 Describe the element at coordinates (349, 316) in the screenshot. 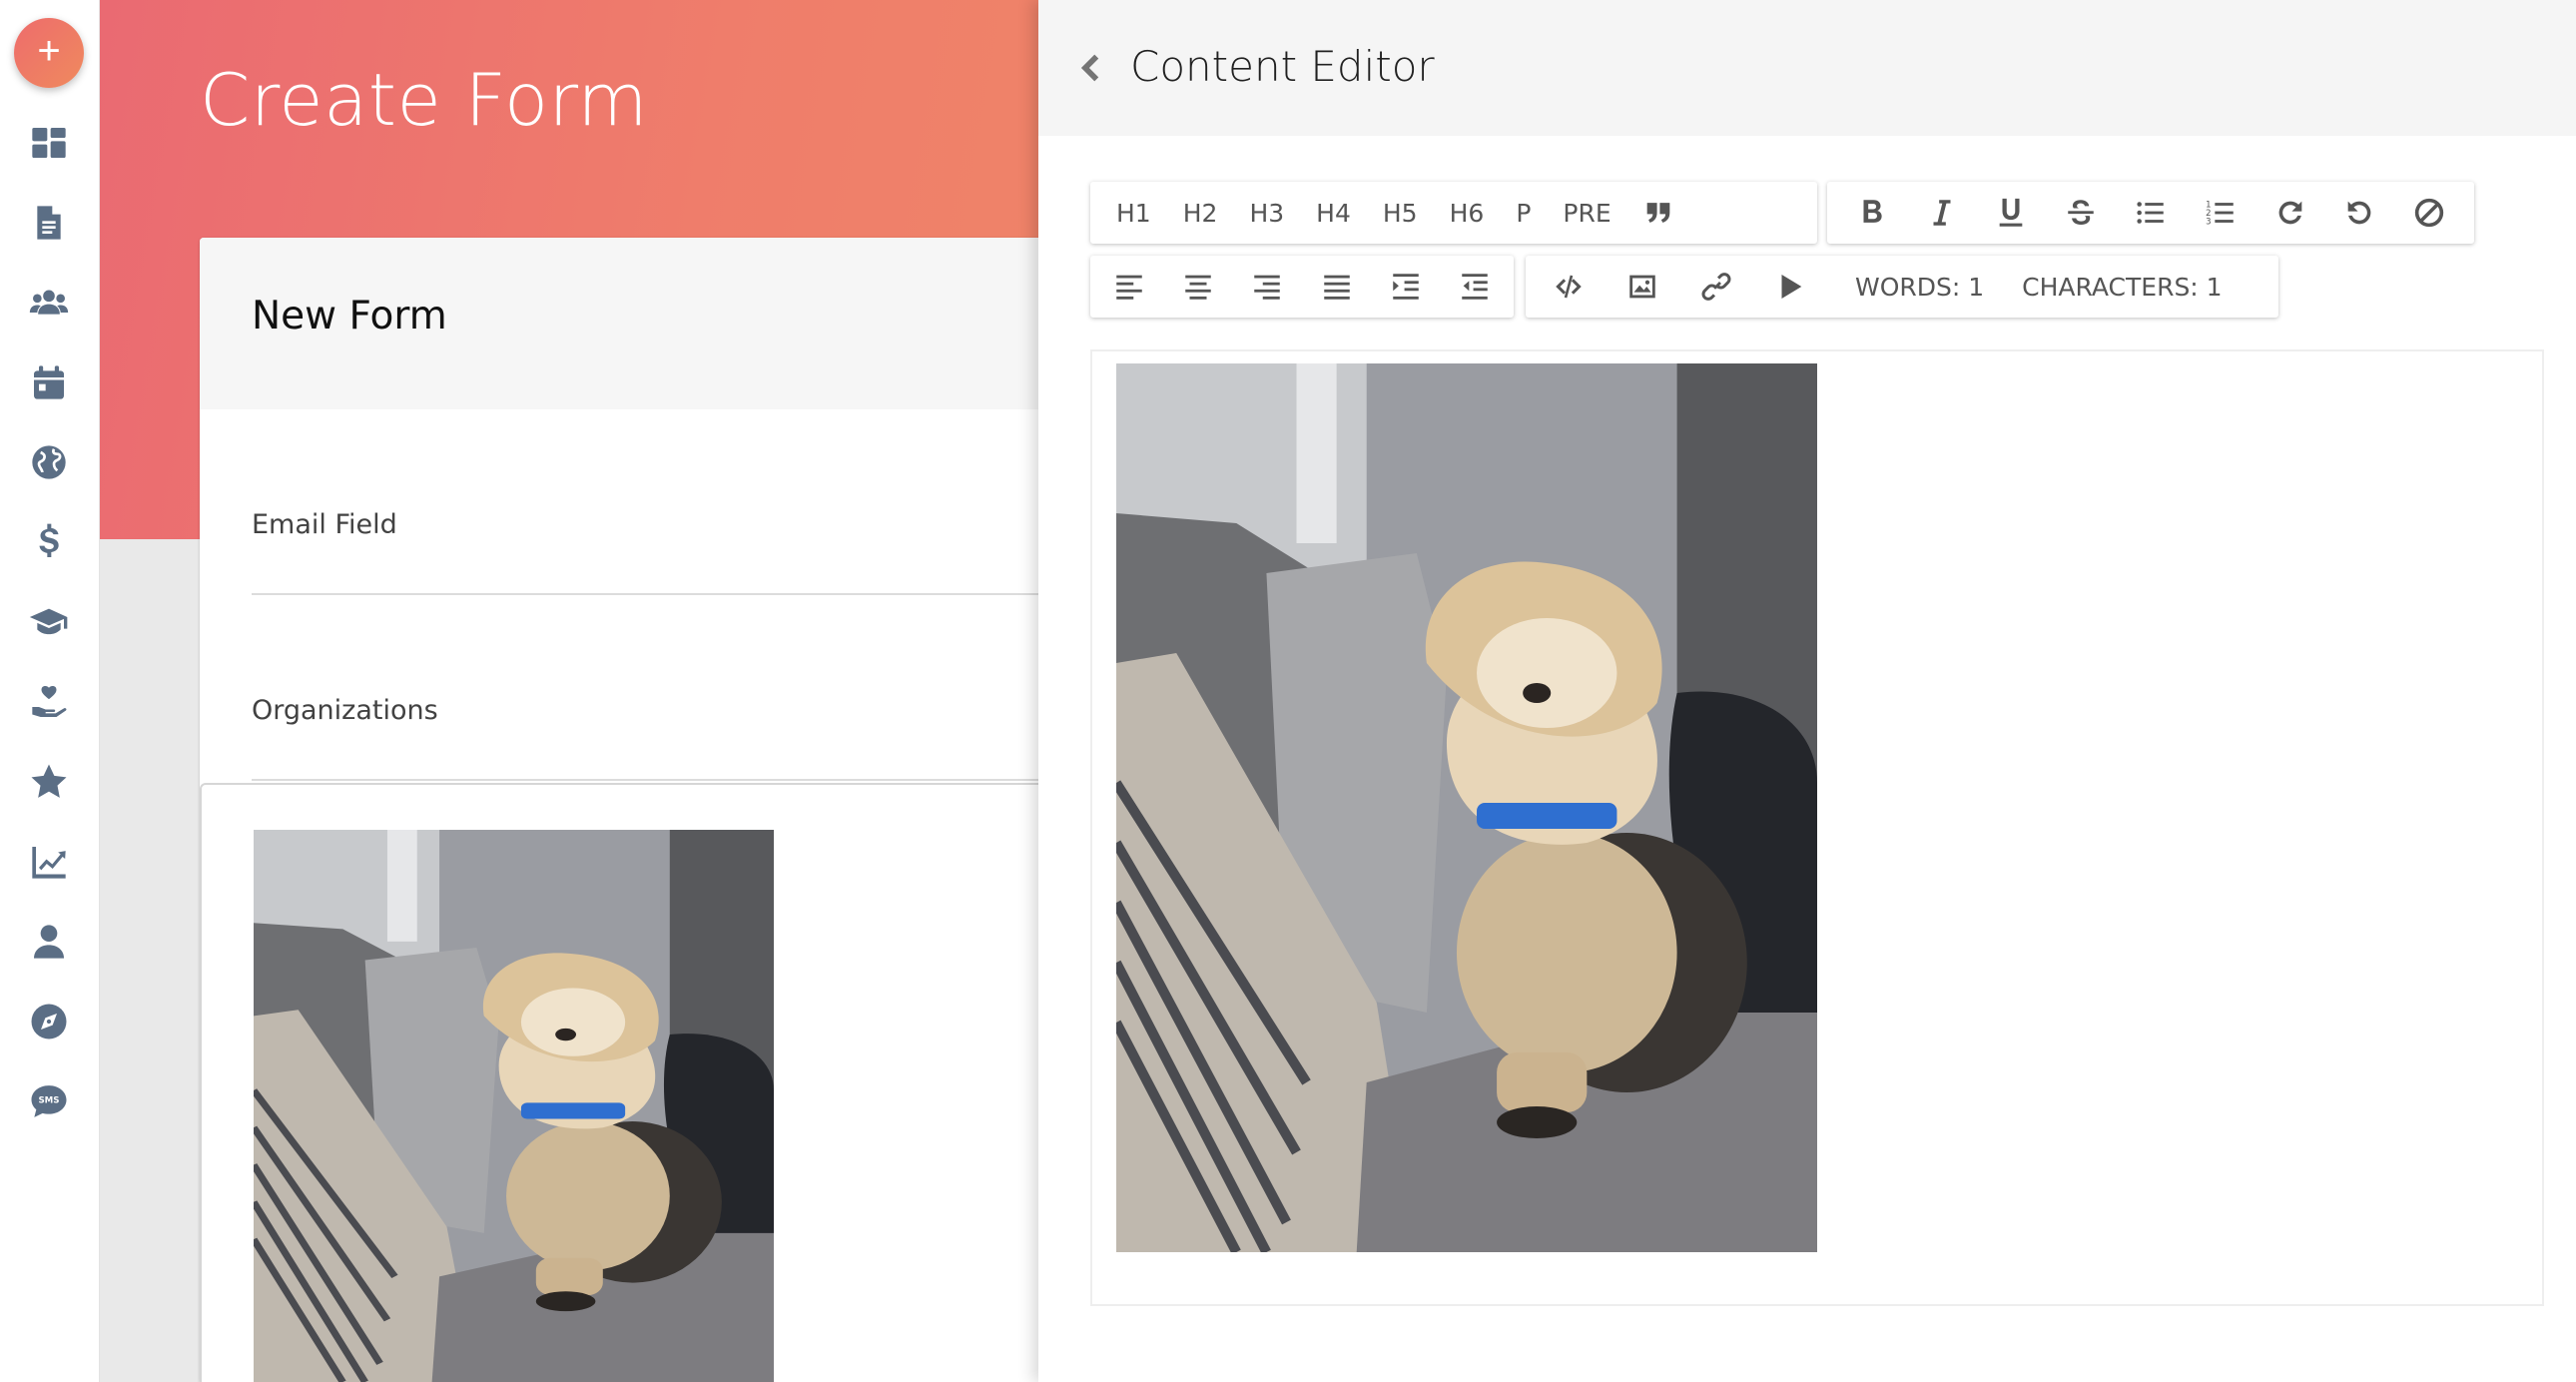

I see `form-title: New Form` at that location.